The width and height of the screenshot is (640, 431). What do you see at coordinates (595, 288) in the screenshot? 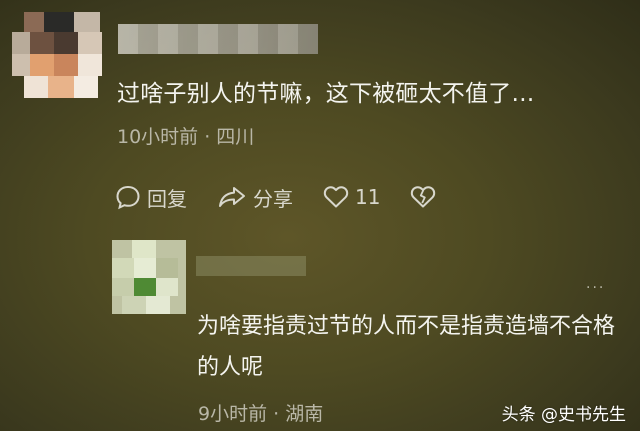
I see `more-options-icon: ···` at bounding box center [595, 288].